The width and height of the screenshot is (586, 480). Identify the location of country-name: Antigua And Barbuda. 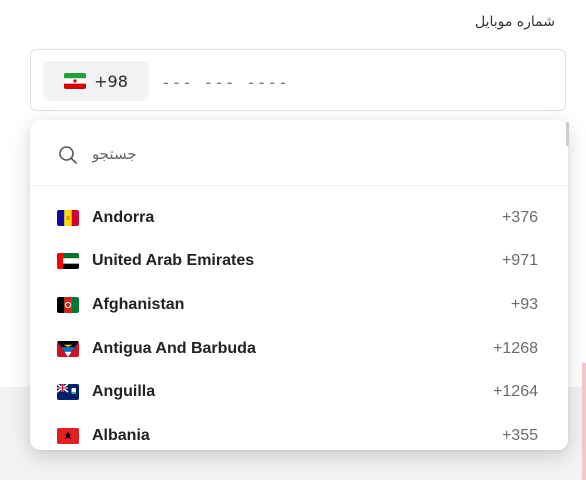
(174, 348).